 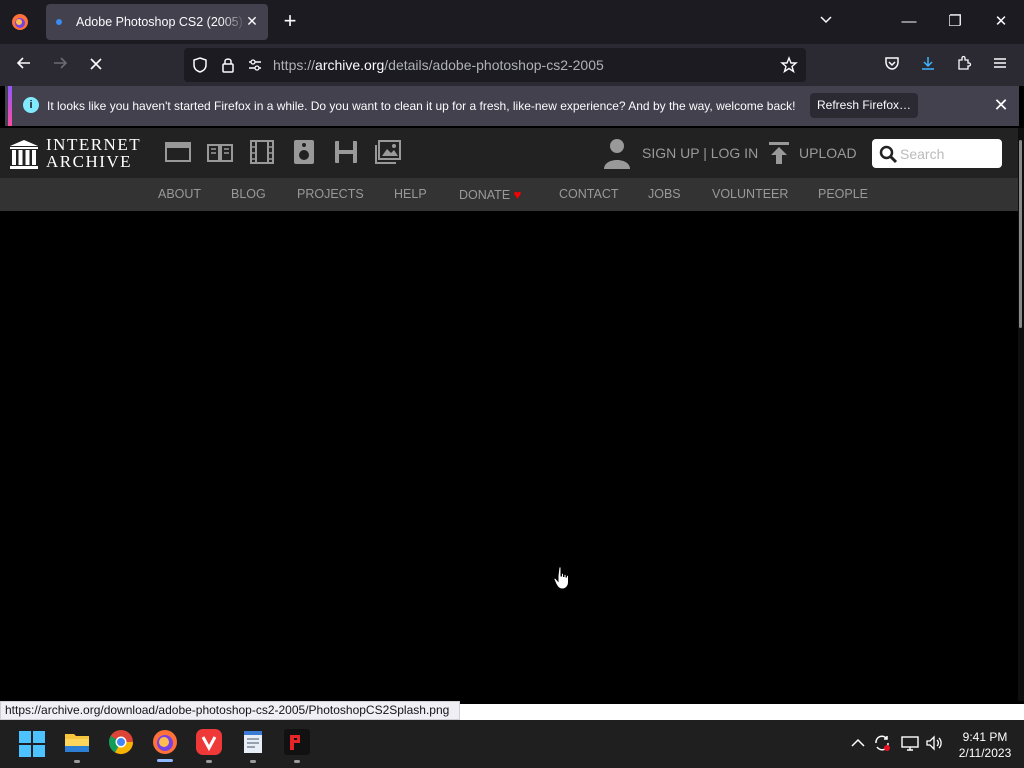 What do you see at coordinates (330, 194) in the screenshot?
I see `nav-projects: PROJECTS` at bounding box center [330, 194].